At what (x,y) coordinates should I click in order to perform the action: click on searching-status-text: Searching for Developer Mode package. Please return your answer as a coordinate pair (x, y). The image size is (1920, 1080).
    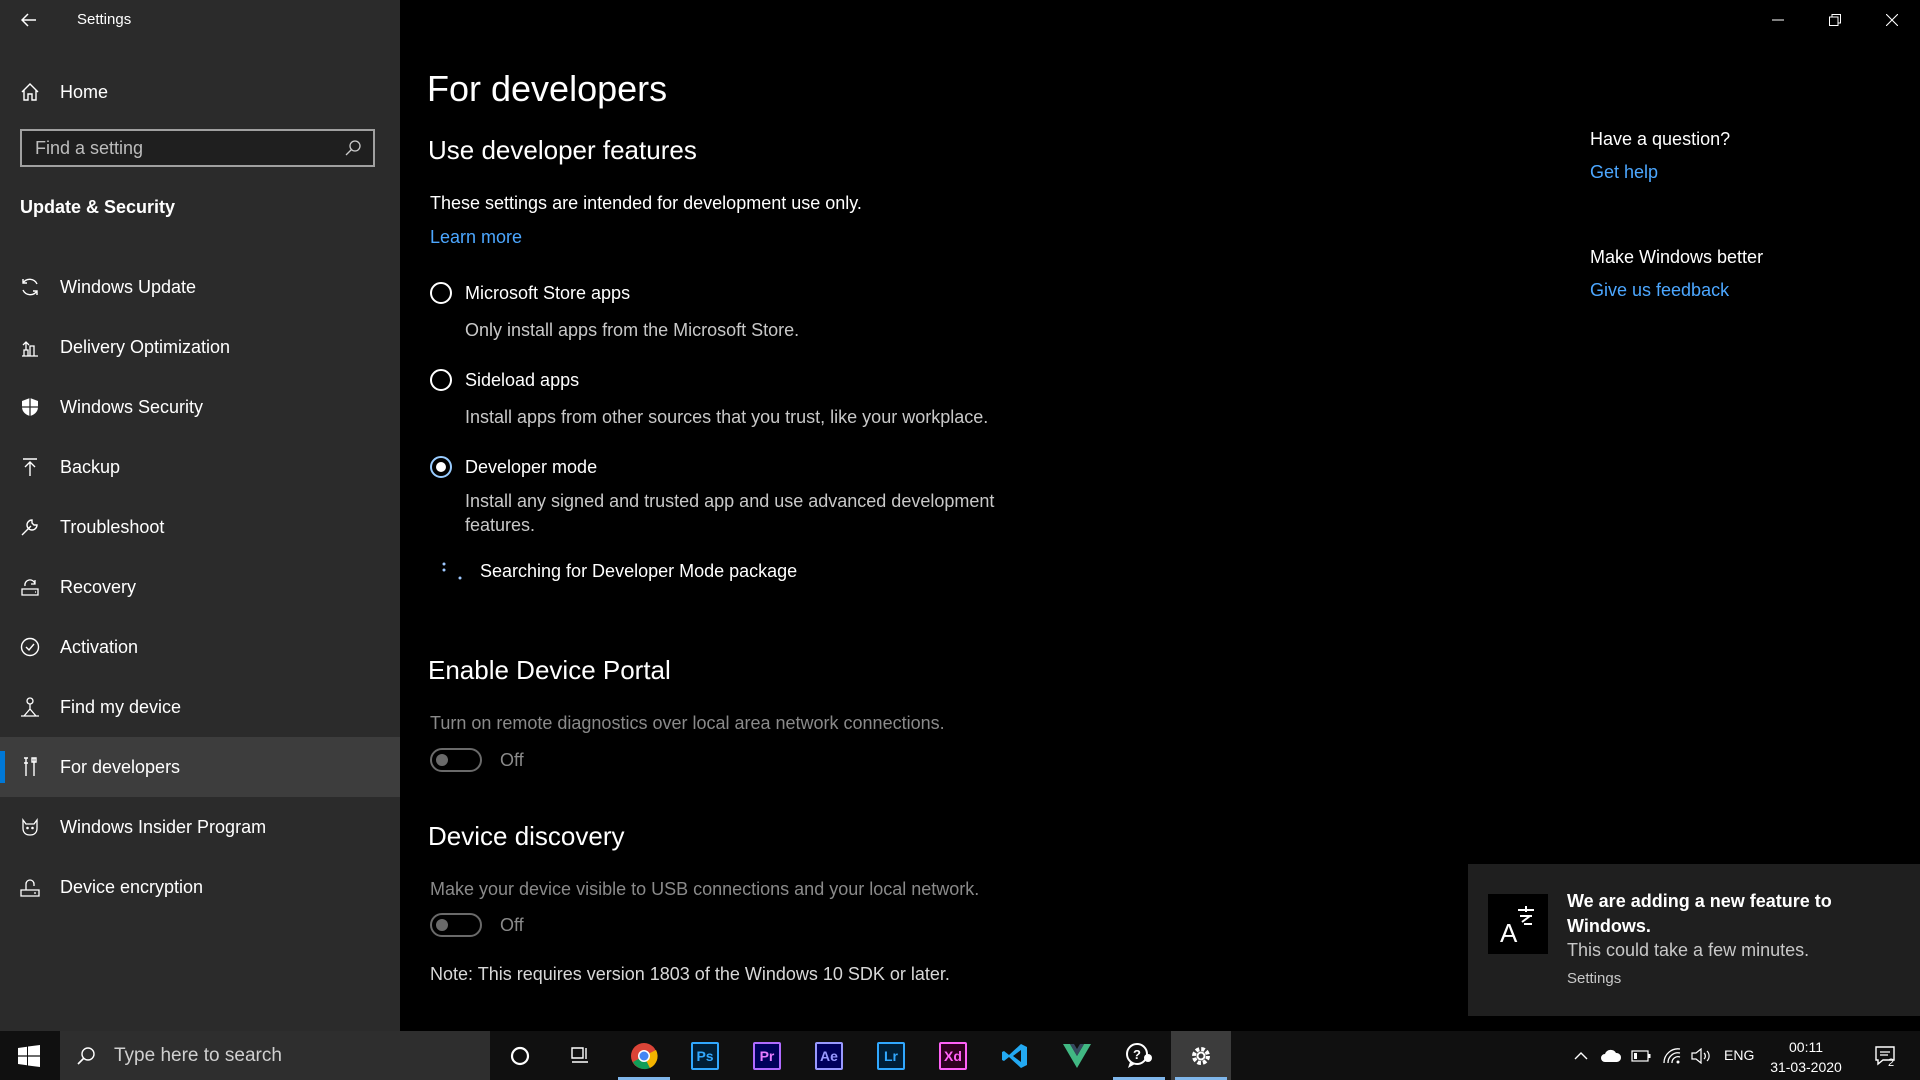
    Looking at the image, I should click on (639, 571).